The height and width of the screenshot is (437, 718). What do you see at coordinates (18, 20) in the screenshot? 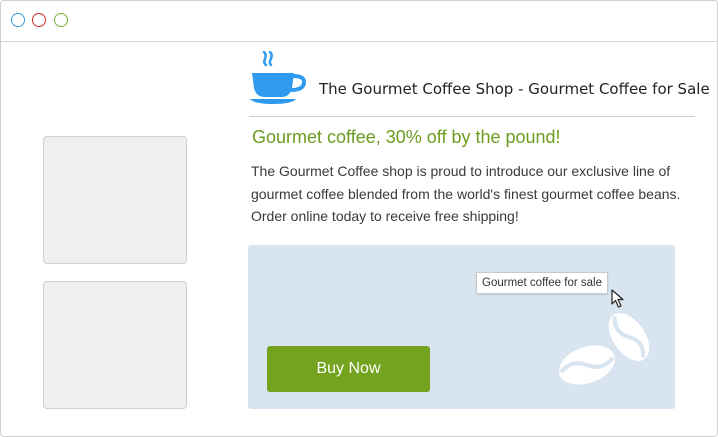
I see `window-control-blue` at bounding box center [18, 20].